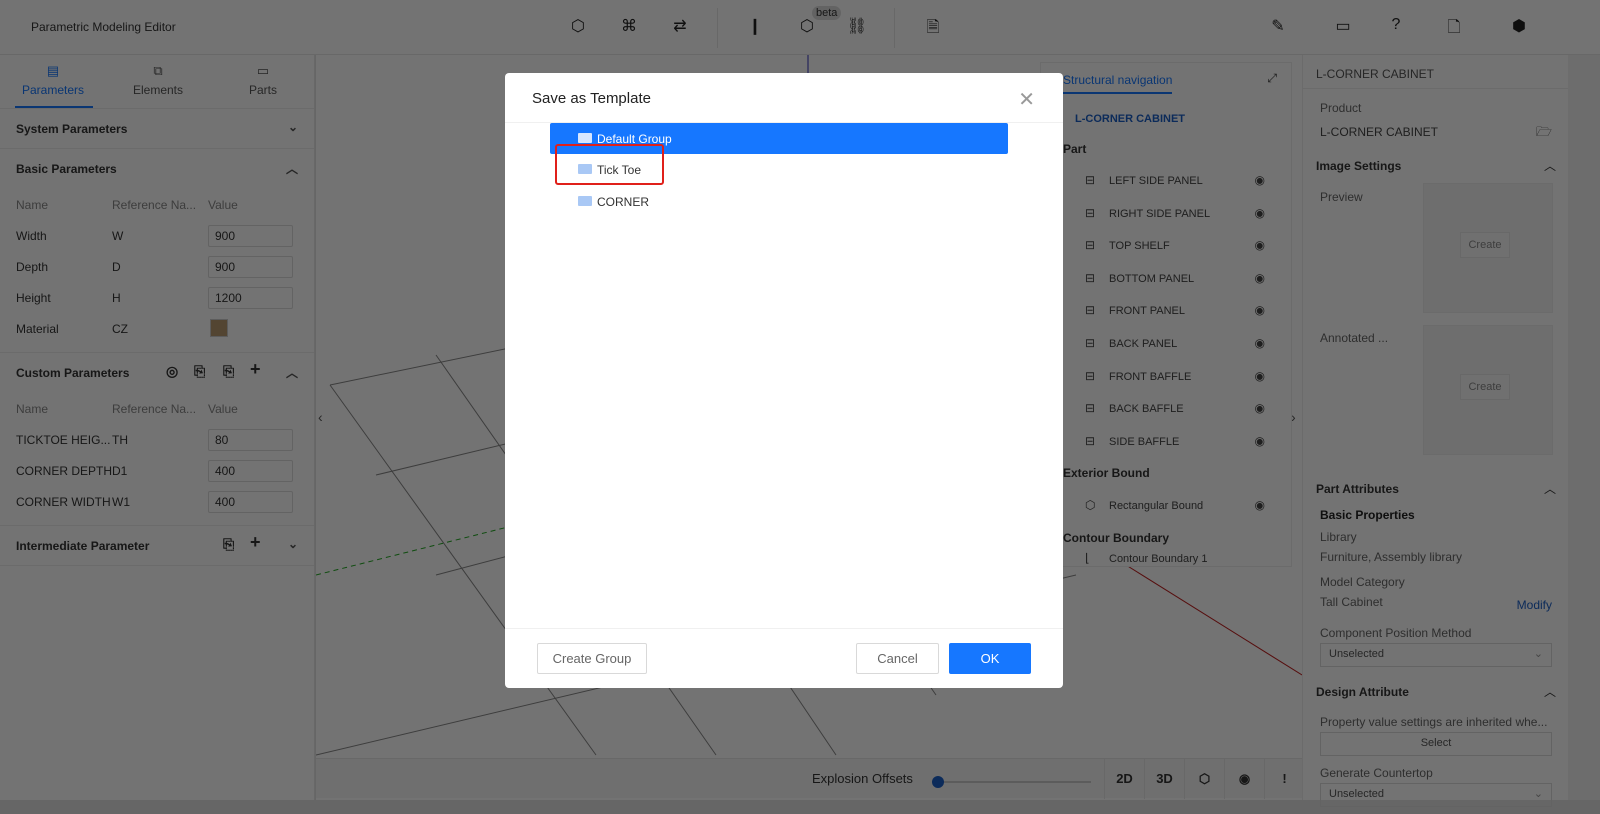 This screenshot has height=814, width=1600. I want to click on modify-link: Modify, so click(1534, 605).